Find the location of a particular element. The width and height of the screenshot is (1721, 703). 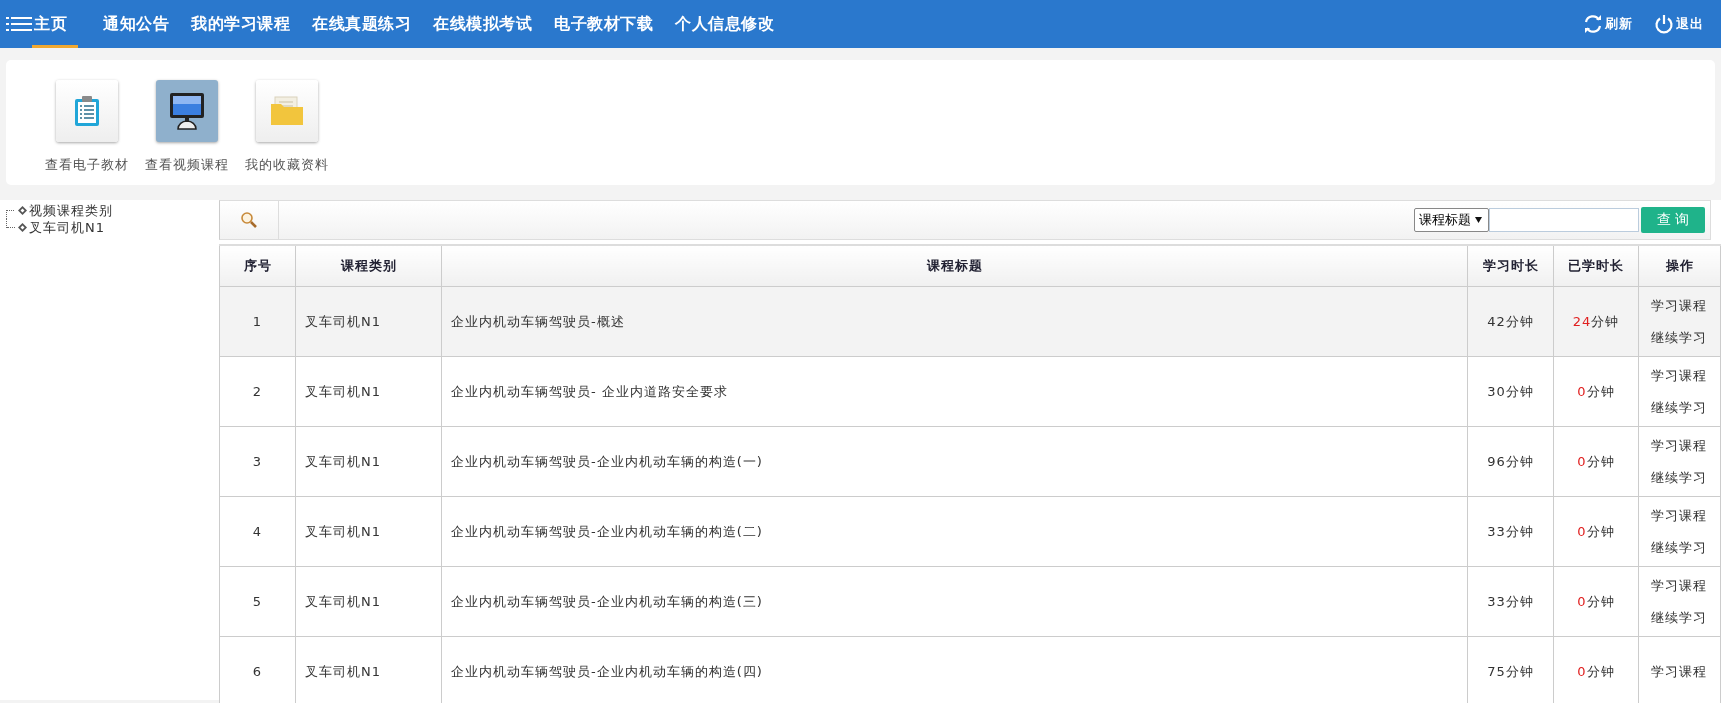

power-icon is located at coordinates (1664, 24).